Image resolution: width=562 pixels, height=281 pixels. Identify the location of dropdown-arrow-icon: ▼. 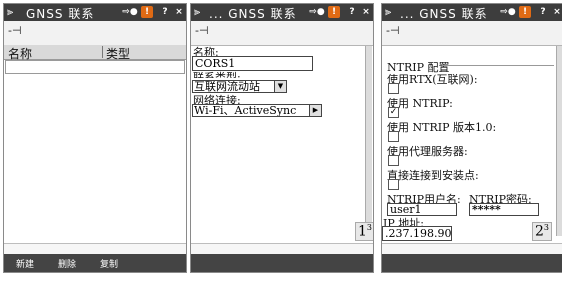
(280, 86).